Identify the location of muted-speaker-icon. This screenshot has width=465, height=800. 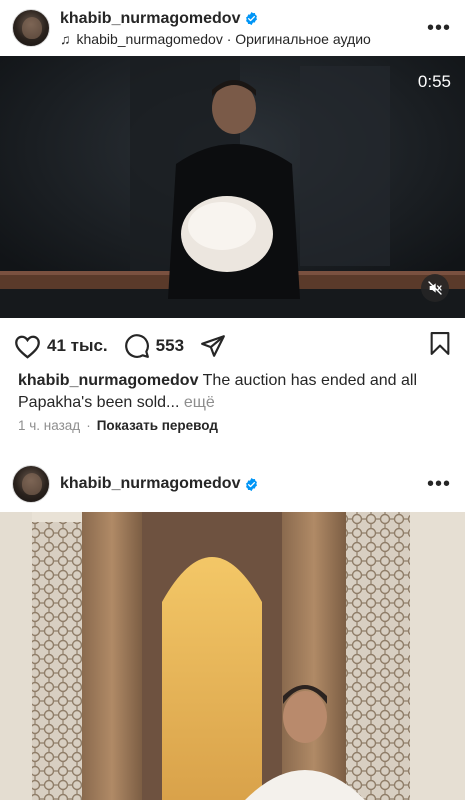
(435, 288).